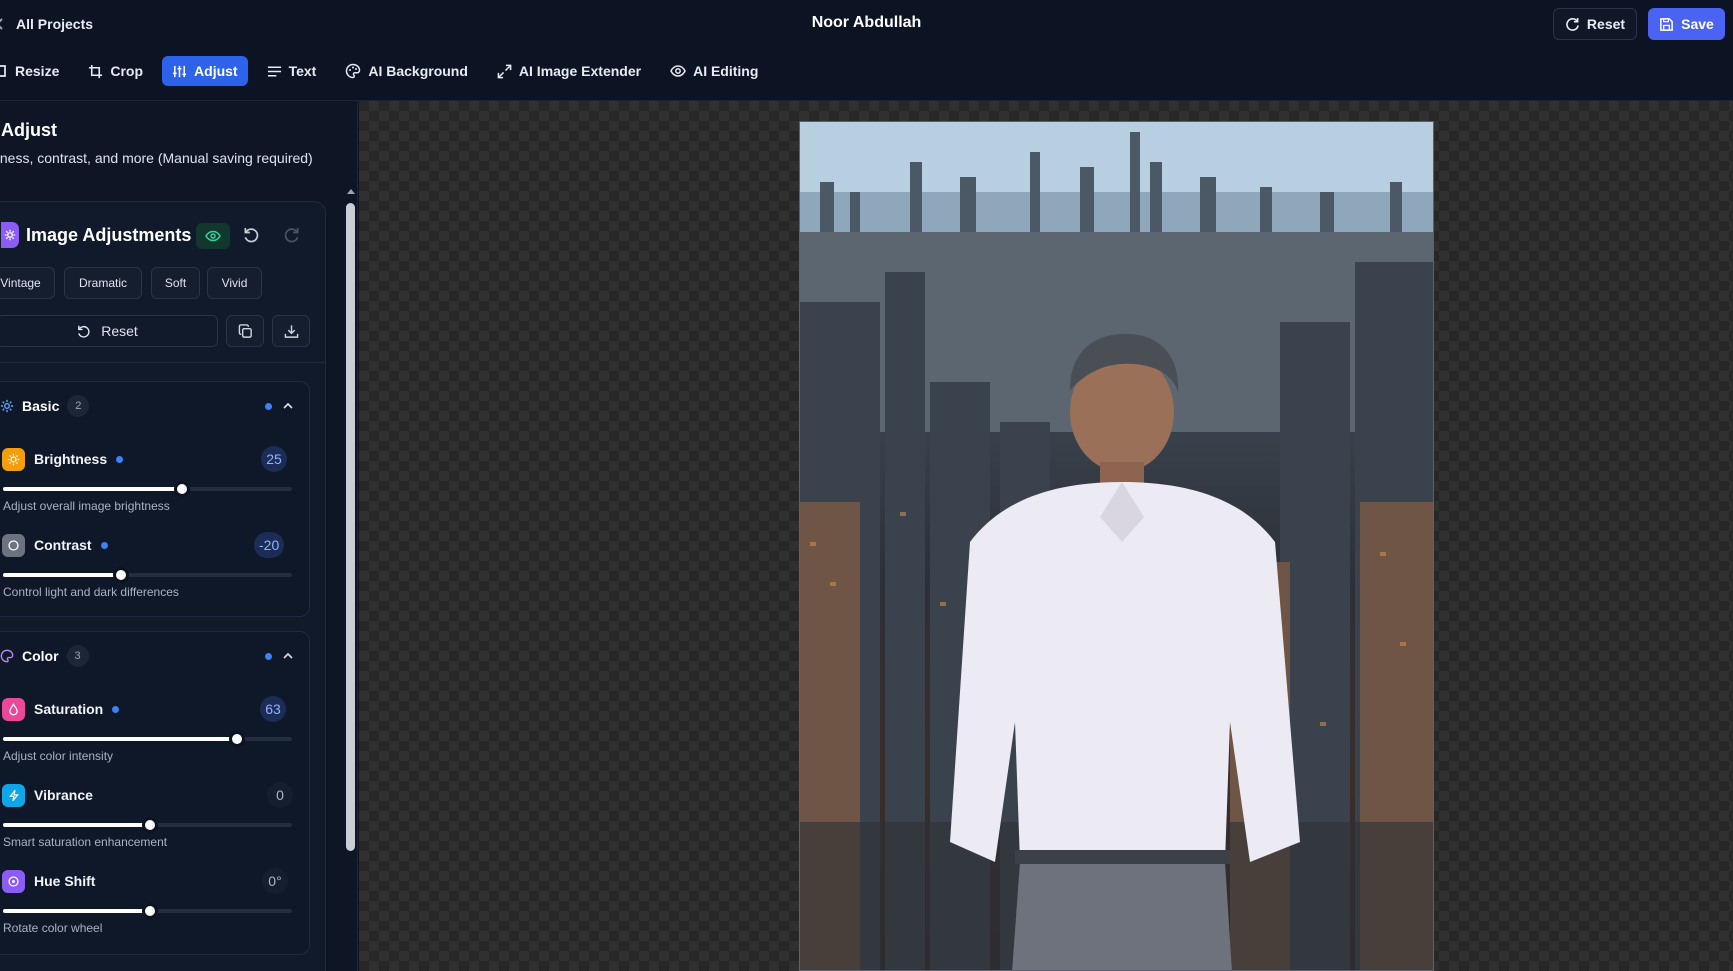 Image resolution: width=1733 pixels, height=971 pixels. What do you see at coordinates (302, 71) in the screenshot?
I see `tool-text-label: Text` at bounding box center [302, 71].